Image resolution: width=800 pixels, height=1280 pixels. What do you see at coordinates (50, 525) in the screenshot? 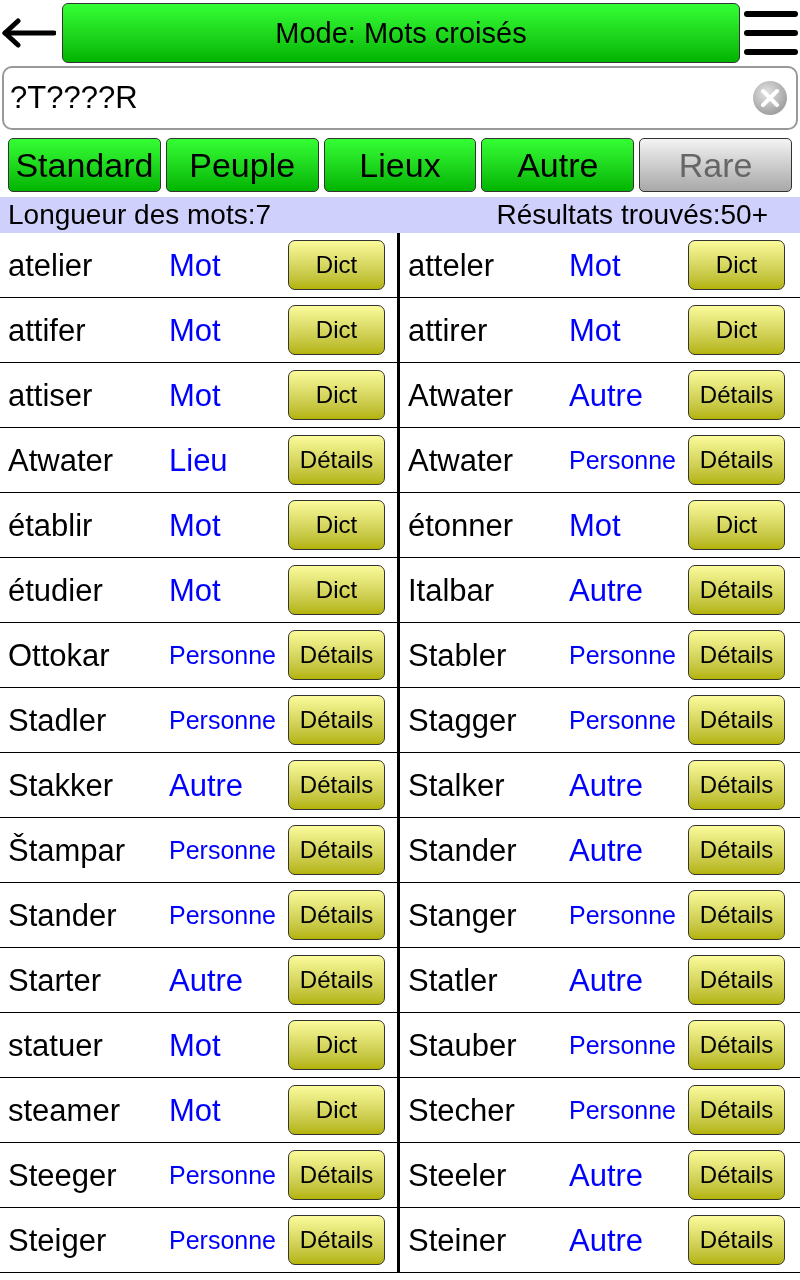
I see `result-word: établir` at bounding box center [50, 525].